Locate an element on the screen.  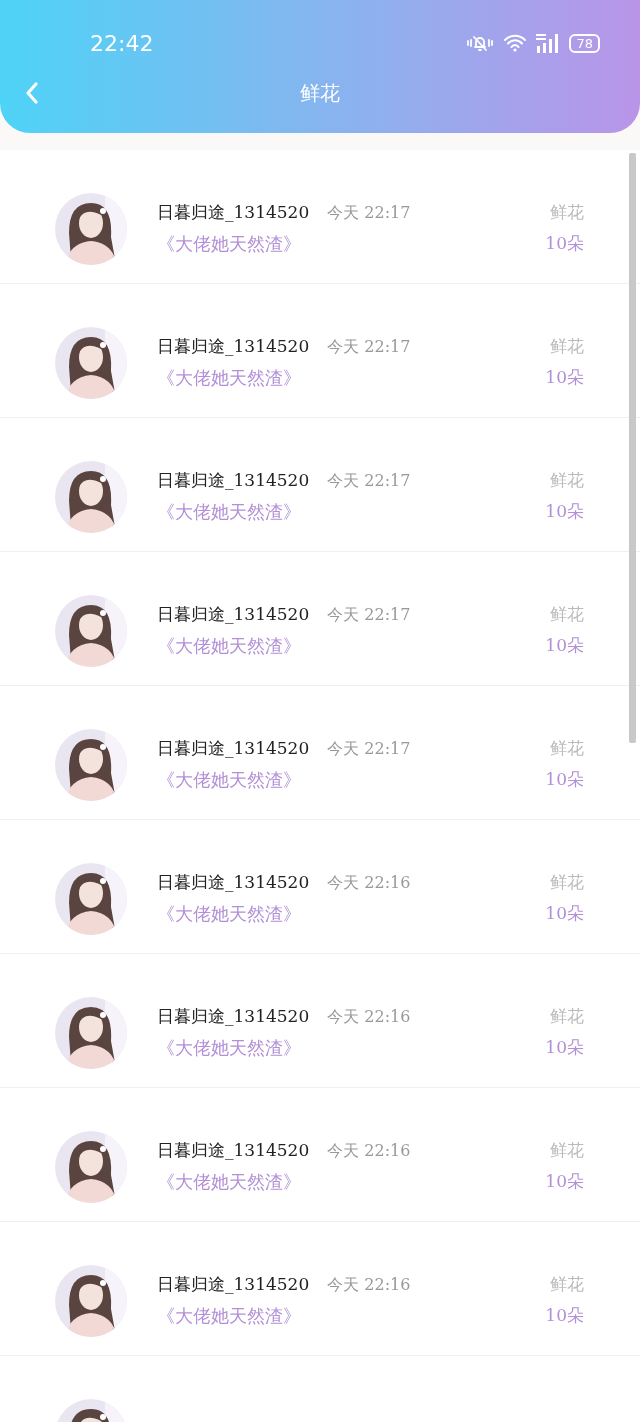
wifi-icon is located at coordinates (515, 43).